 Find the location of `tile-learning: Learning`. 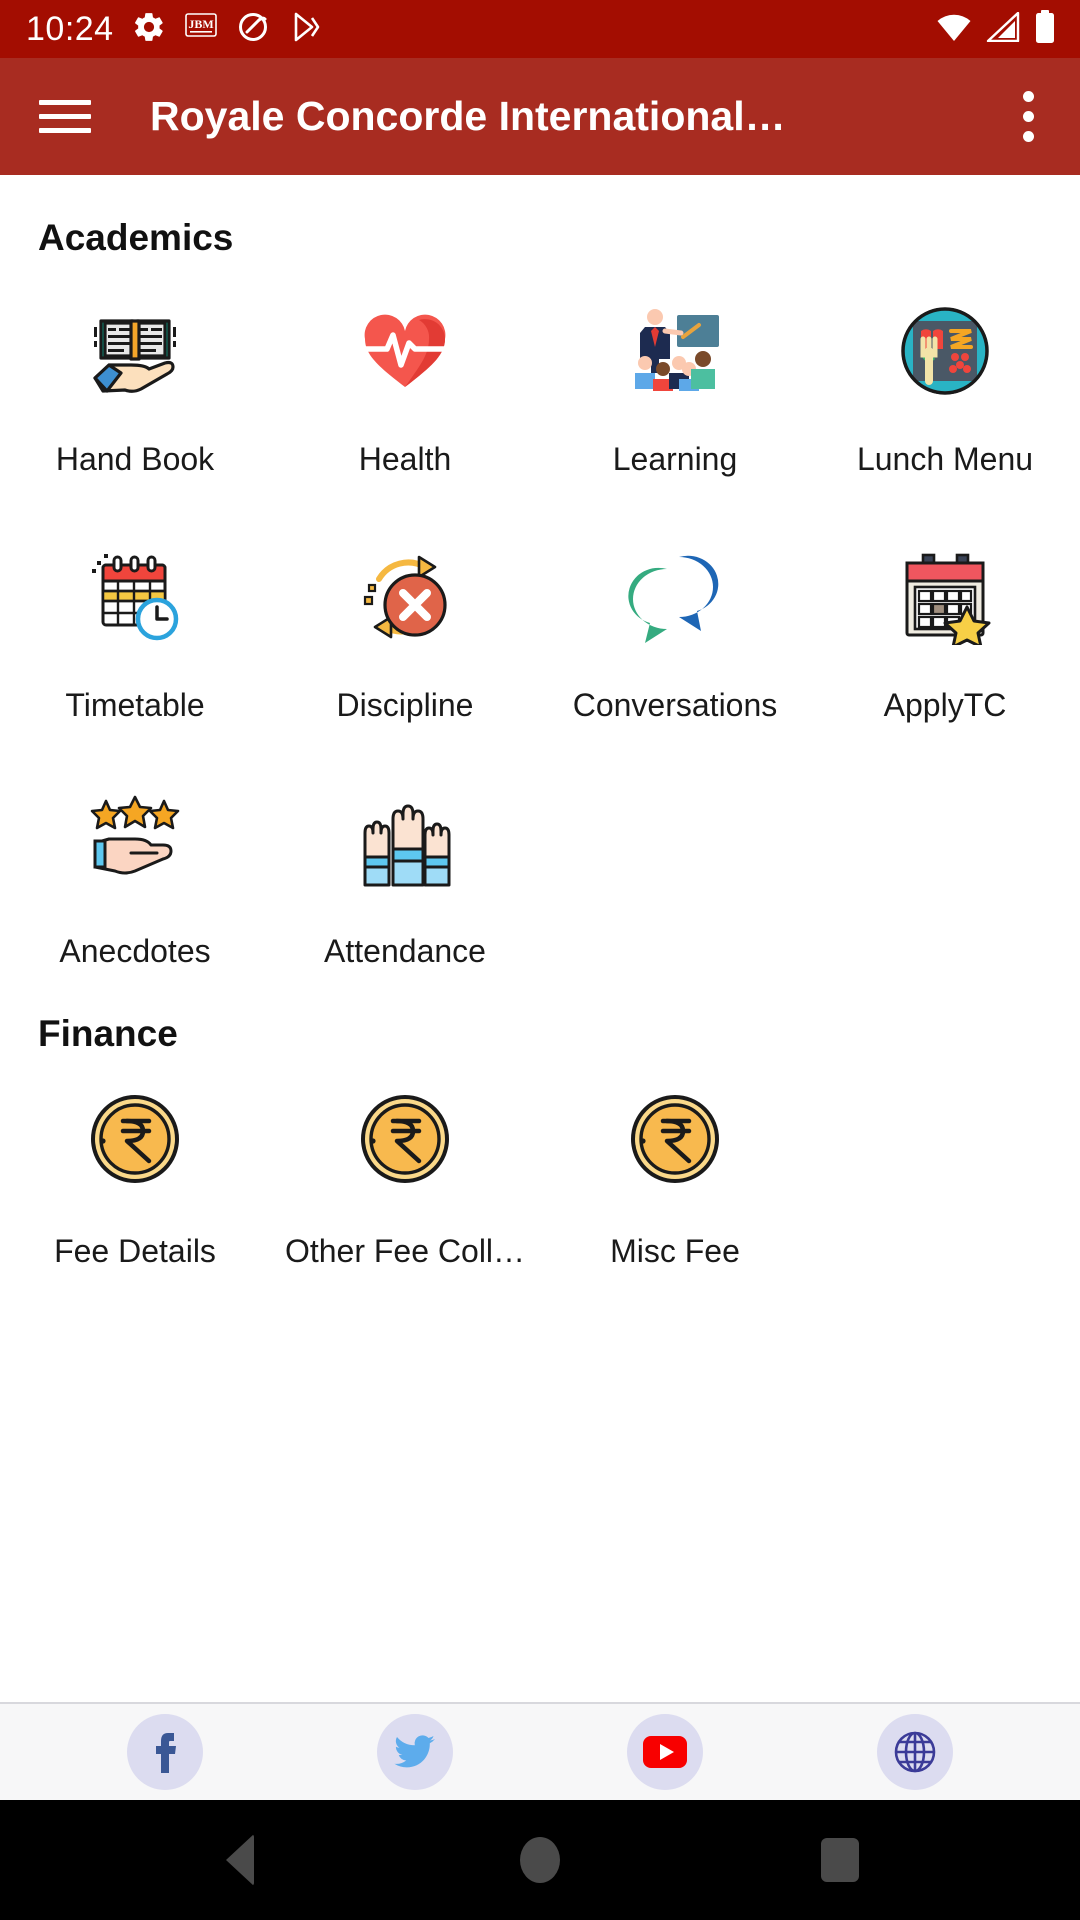

tile-learning: Learning is located at coordinates (675, 382).